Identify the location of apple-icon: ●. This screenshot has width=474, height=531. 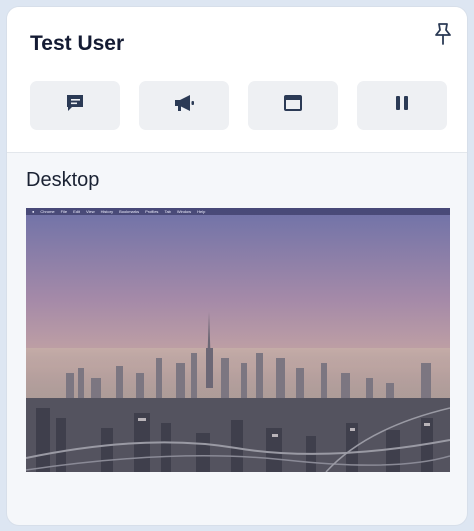
(33, 211).